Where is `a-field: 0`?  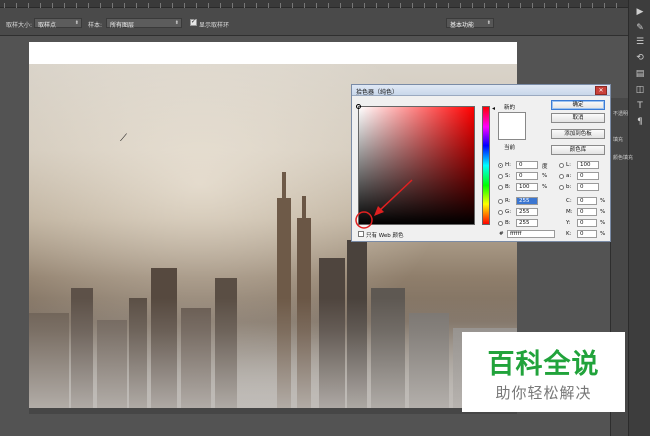 a-field: 0 is located at coordinates (588, 176).